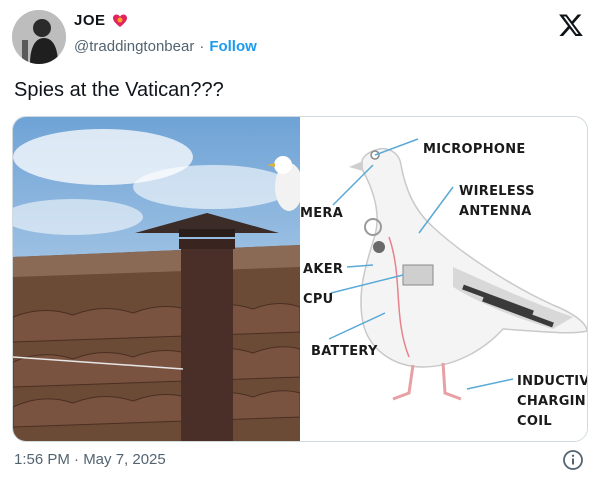  I want to click on label-inductive-line2: CHARGIN, so click(551, 401).